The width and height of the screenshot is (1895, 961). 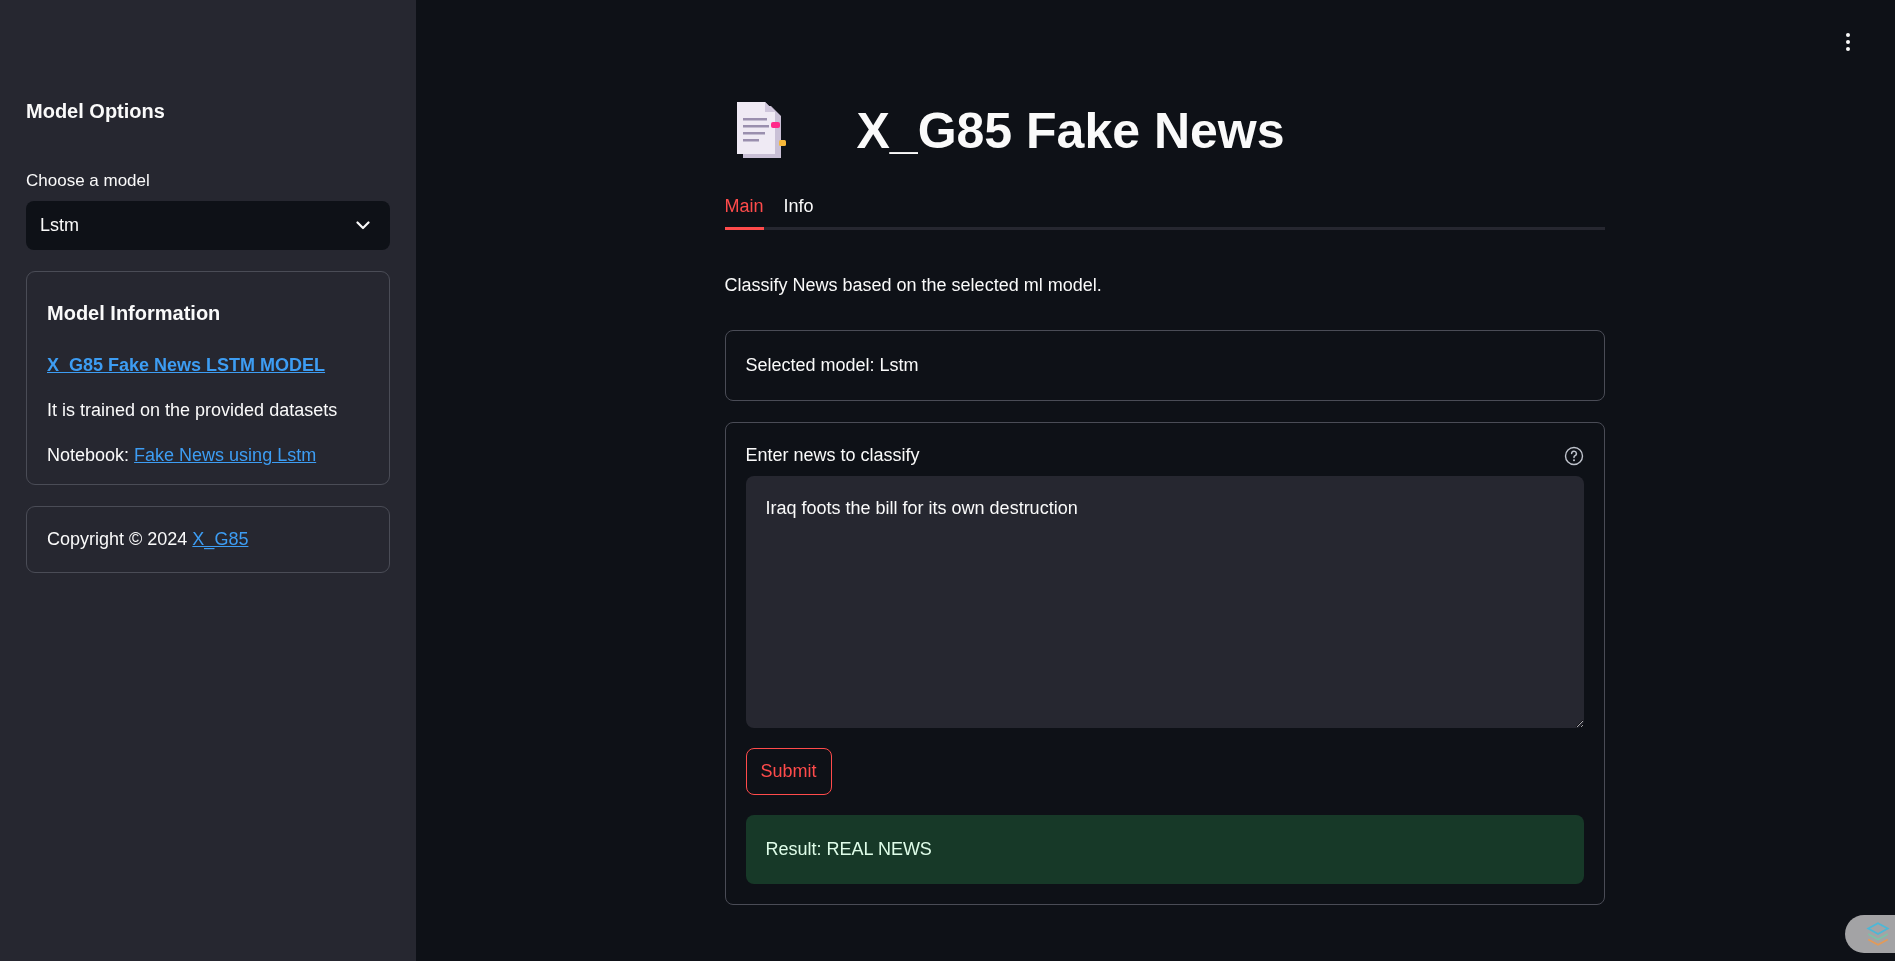 What do you see at coordinates (1164, 602) in the screenshot?
I see `news-input-field: Iraq foots the bill for its own destruction` at bounding box center [1164, 602].